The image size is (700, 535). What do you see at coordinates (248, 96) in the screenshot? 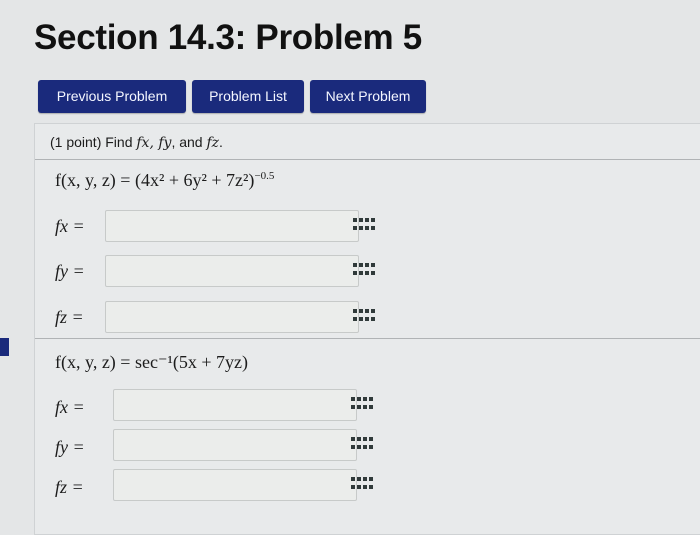
I see `problem-list-button: Problem List` at bounding box center [248, 96].